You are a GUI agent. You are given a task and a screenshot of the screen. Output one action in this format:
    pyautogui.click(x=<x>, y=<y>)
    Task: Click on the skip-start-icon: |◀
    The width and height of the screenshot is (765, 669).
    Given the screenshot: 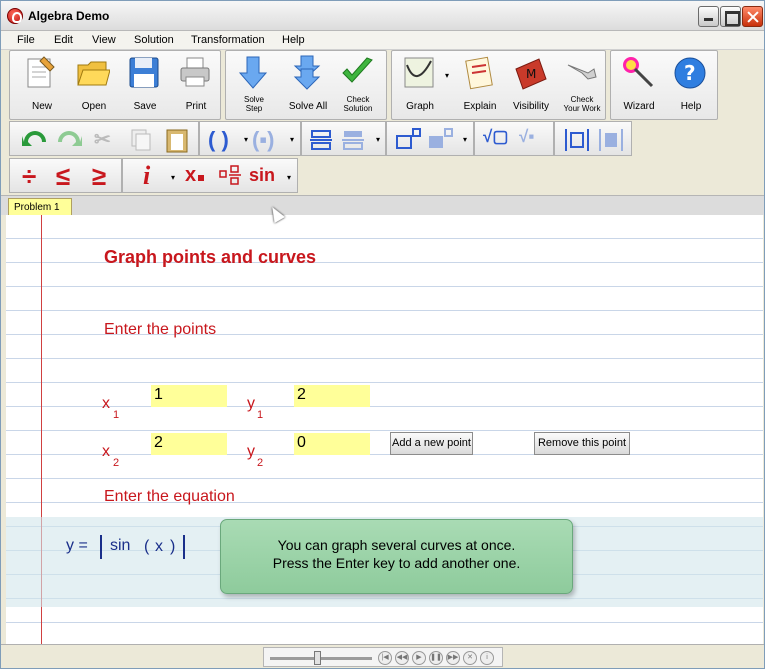 What is the action you would take?
    pyautogui.click(x=385, y=658)
    